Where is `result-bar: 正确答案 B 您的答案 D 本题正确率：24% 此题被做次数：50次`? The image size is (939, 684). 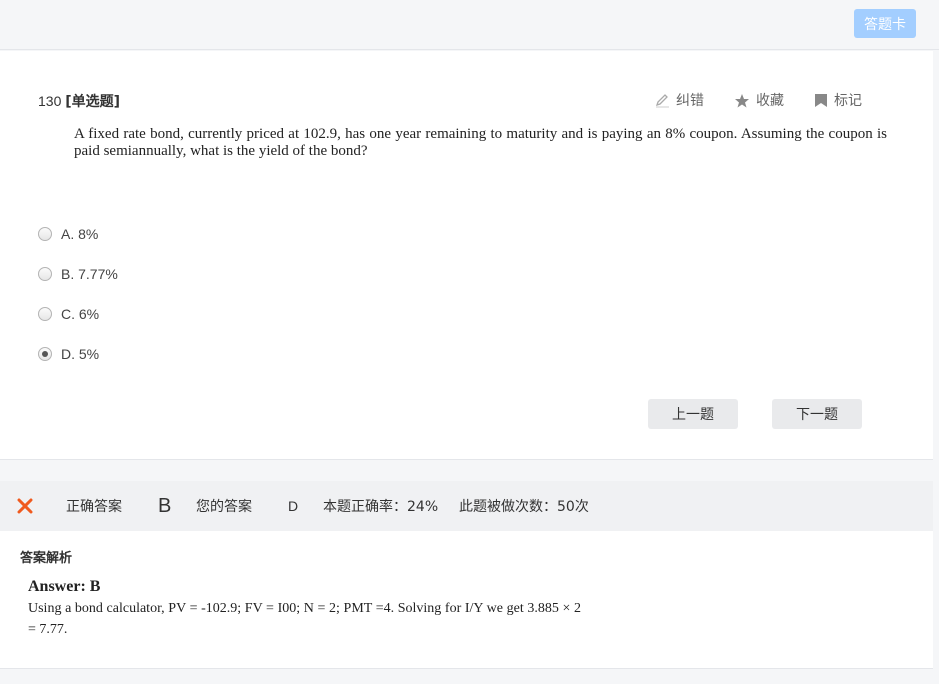 result-bar: 正确答案 B 您的答案 D 本题正确率：24% 此题被做次数：50次 is located at coordinates (466, 506).